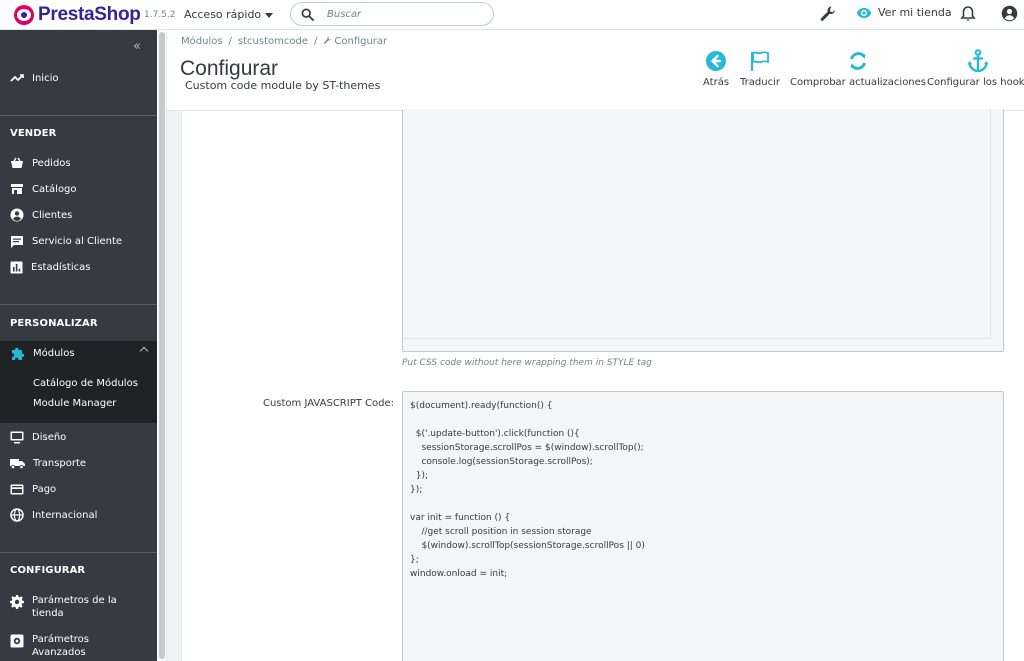 The width and height of the screenshot is (1024, 661). Describe the element at coordinates (1009, 13) in the screenshot. I see `account-icon` at that location.